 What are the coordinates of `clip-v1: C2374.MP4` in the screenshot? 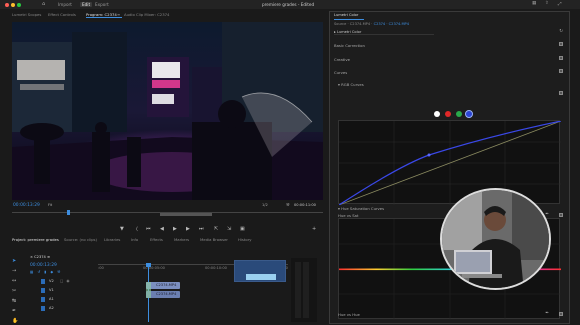 It's located at (163, 285).